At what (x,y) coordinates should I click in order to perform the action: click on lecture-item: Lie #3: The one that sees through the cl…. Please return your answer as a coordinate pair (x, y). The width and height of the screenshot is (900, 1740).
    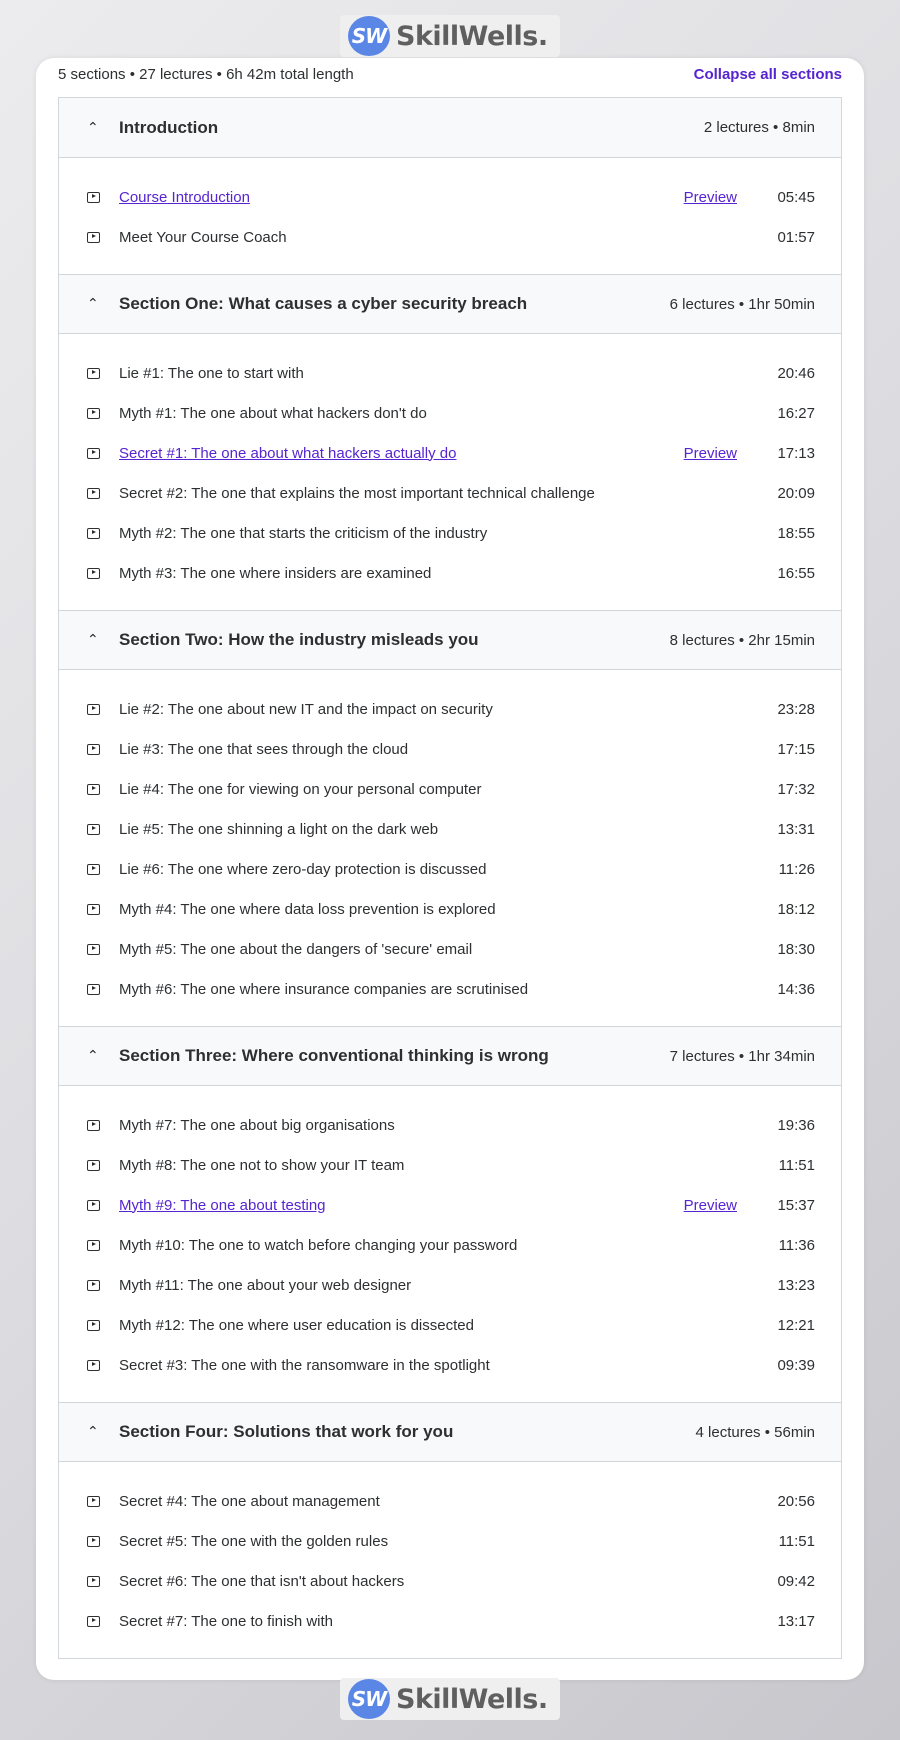
    Looking at the image, I should click on (450, 749).